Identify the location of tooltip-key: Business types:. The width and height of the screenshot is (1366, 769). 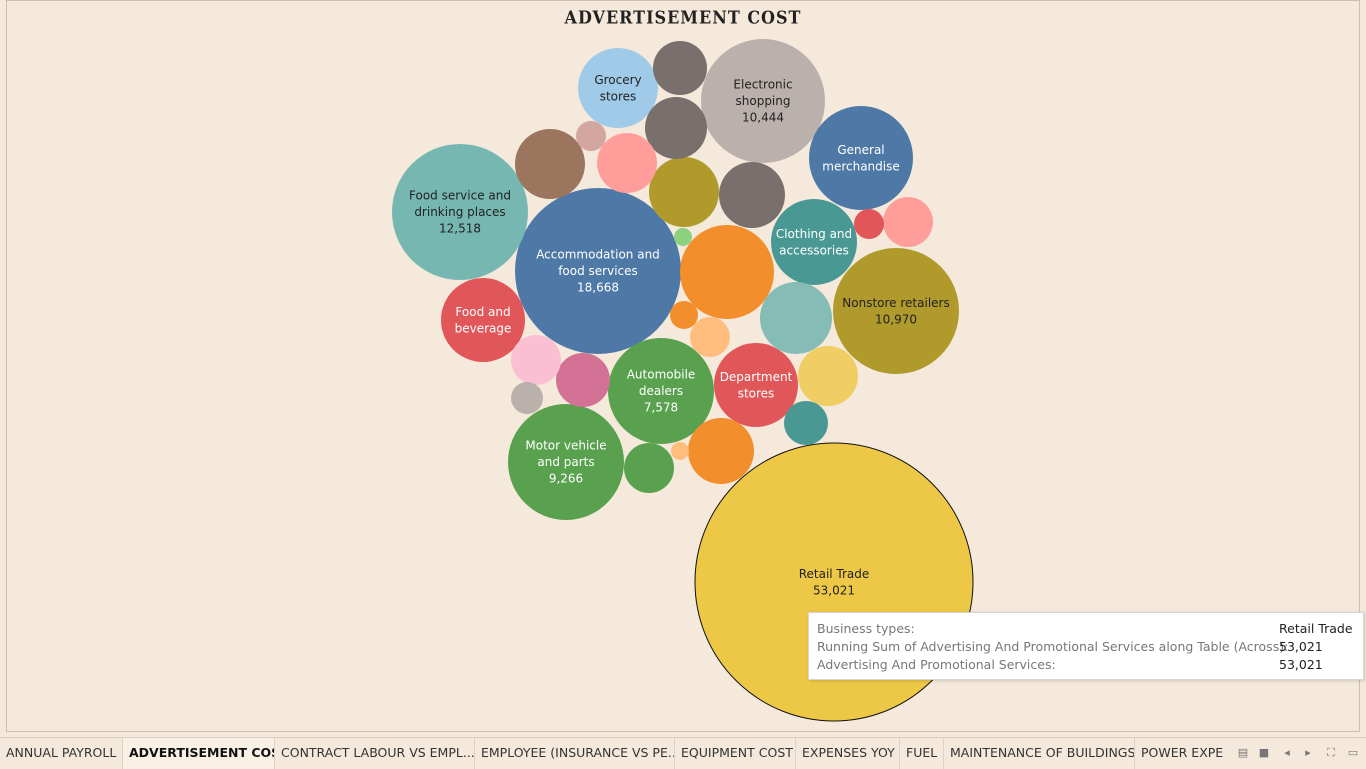
(866, 628).